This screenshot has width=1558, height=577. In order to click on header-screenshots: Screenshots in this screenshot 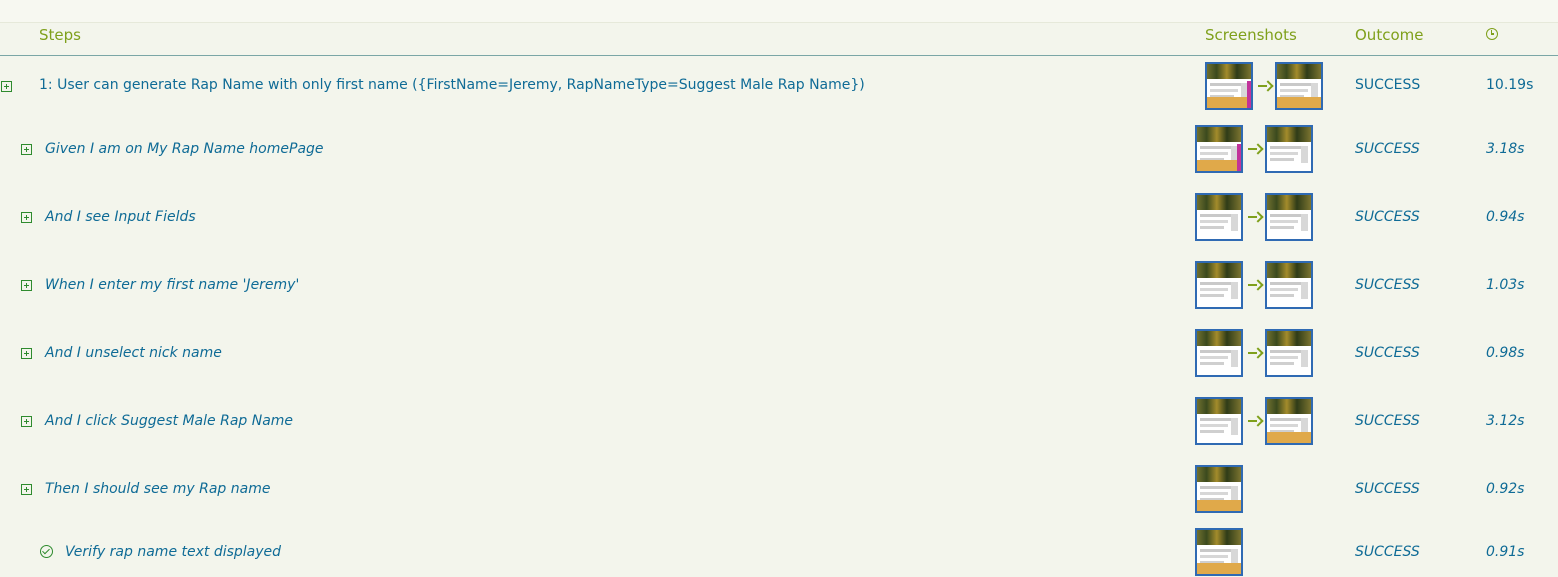, I will do `click(1251, 35)`.